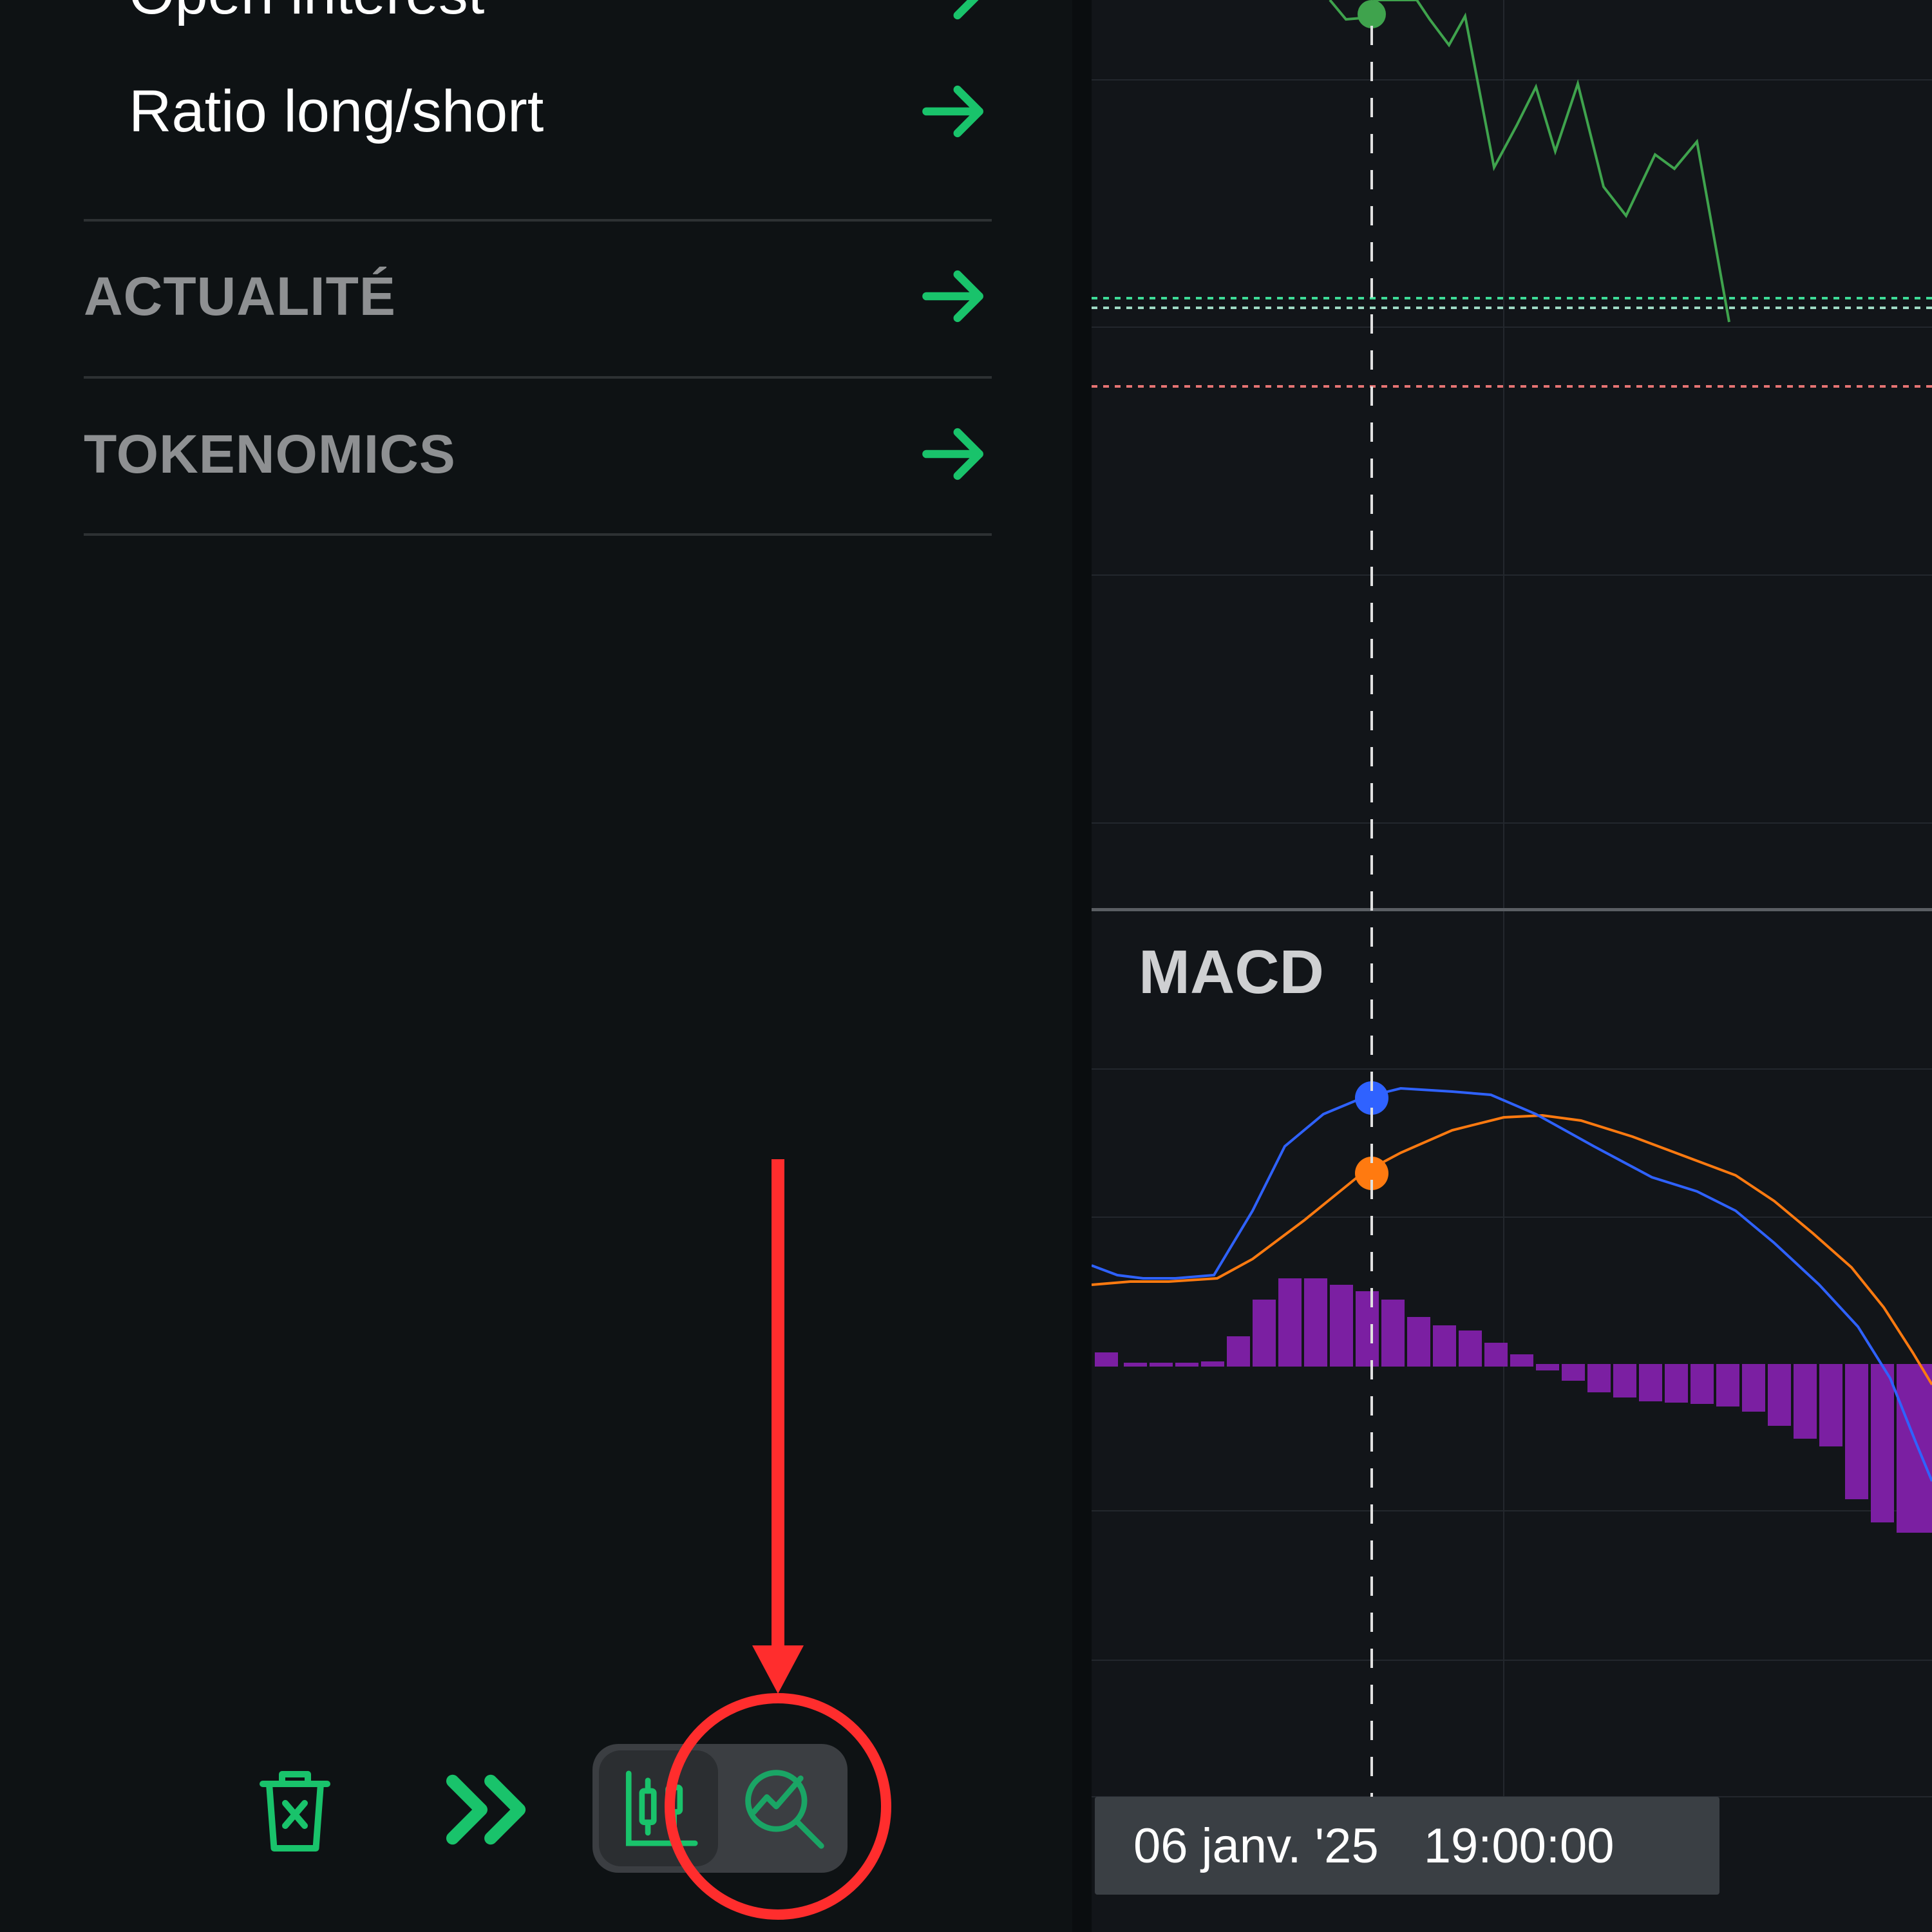 This screenshot has width=1932, height=1932. What do you see at coordinates (487, 1810) in the screenshot?
I see `double-chevron-right-icon` at bounding box center [487, 1810].